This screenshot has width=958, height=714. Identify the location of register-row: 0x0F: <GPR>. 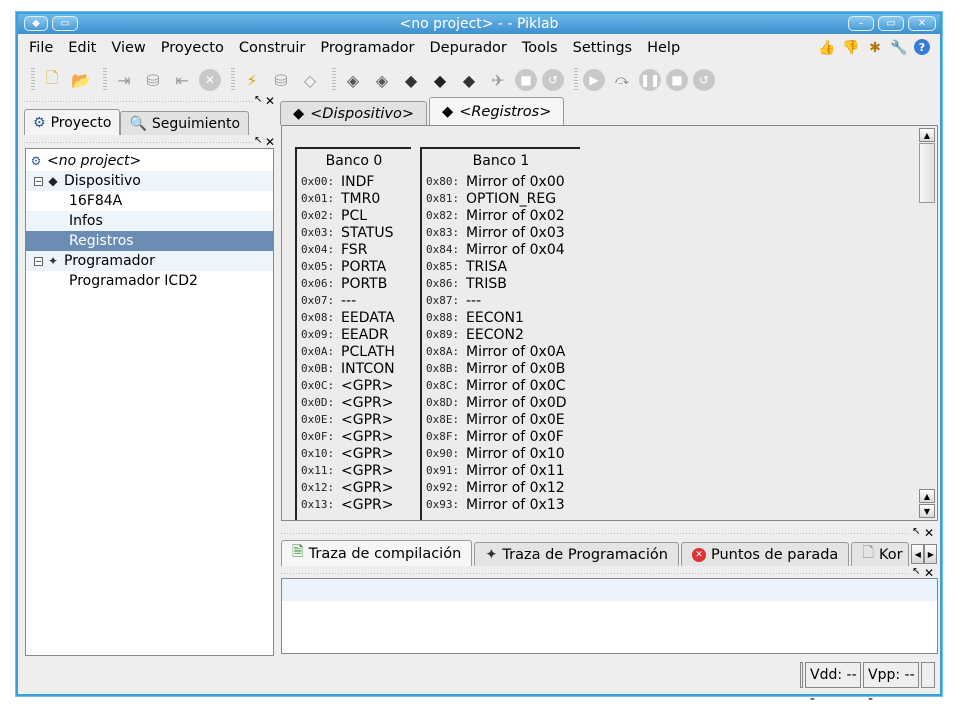
(354, 436).